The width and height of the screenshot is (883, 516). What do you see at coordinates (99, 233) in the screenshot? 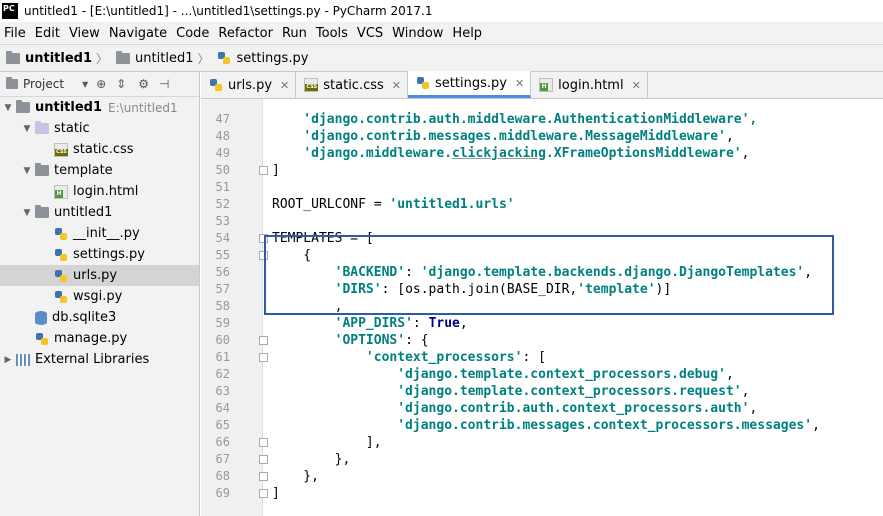
I see `tree-item: __init__.py` at bounding box center [99, 233].